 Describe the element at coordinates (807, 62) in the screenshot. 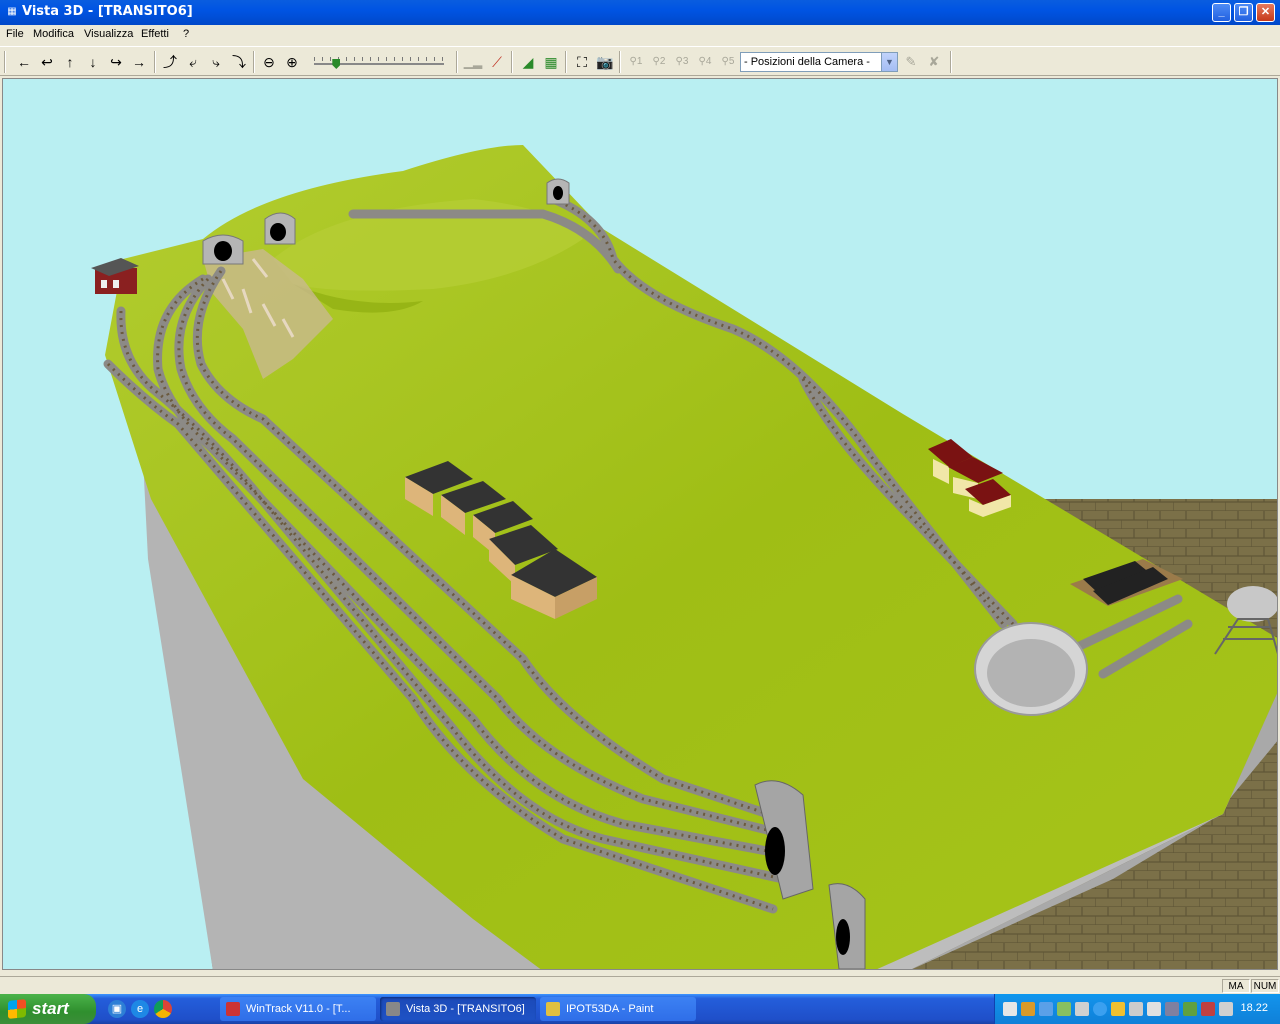

I see `camera-select-value: - Posizioni della Camera -` at that location.